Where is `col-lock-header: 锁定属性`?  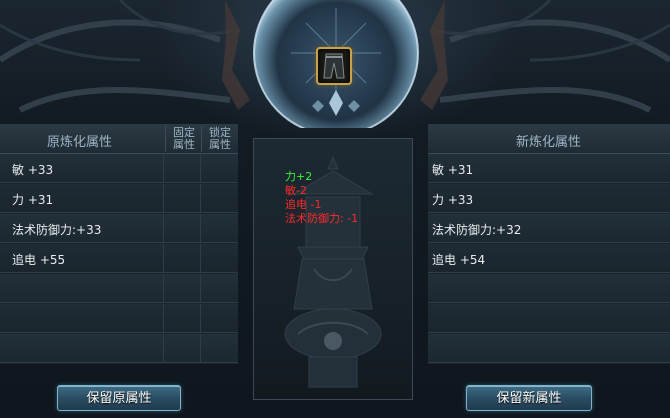 col-lock-header: 锁定属性 is located at coordinates (219, 139).